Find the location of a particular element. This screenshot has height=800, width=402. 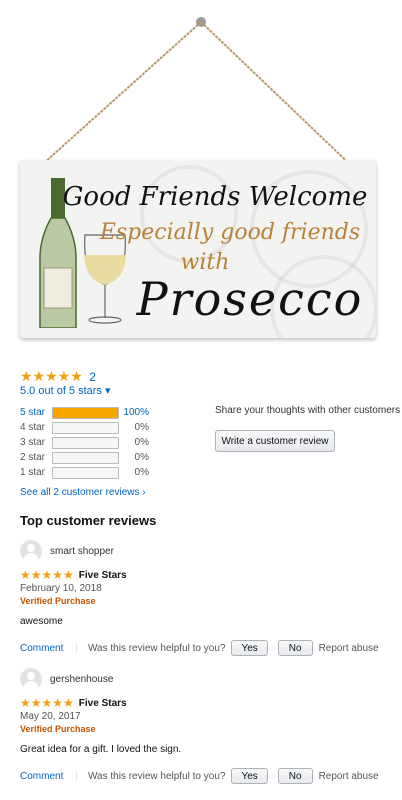

histogram-label: 3 star is located at coordinates (33, 442).